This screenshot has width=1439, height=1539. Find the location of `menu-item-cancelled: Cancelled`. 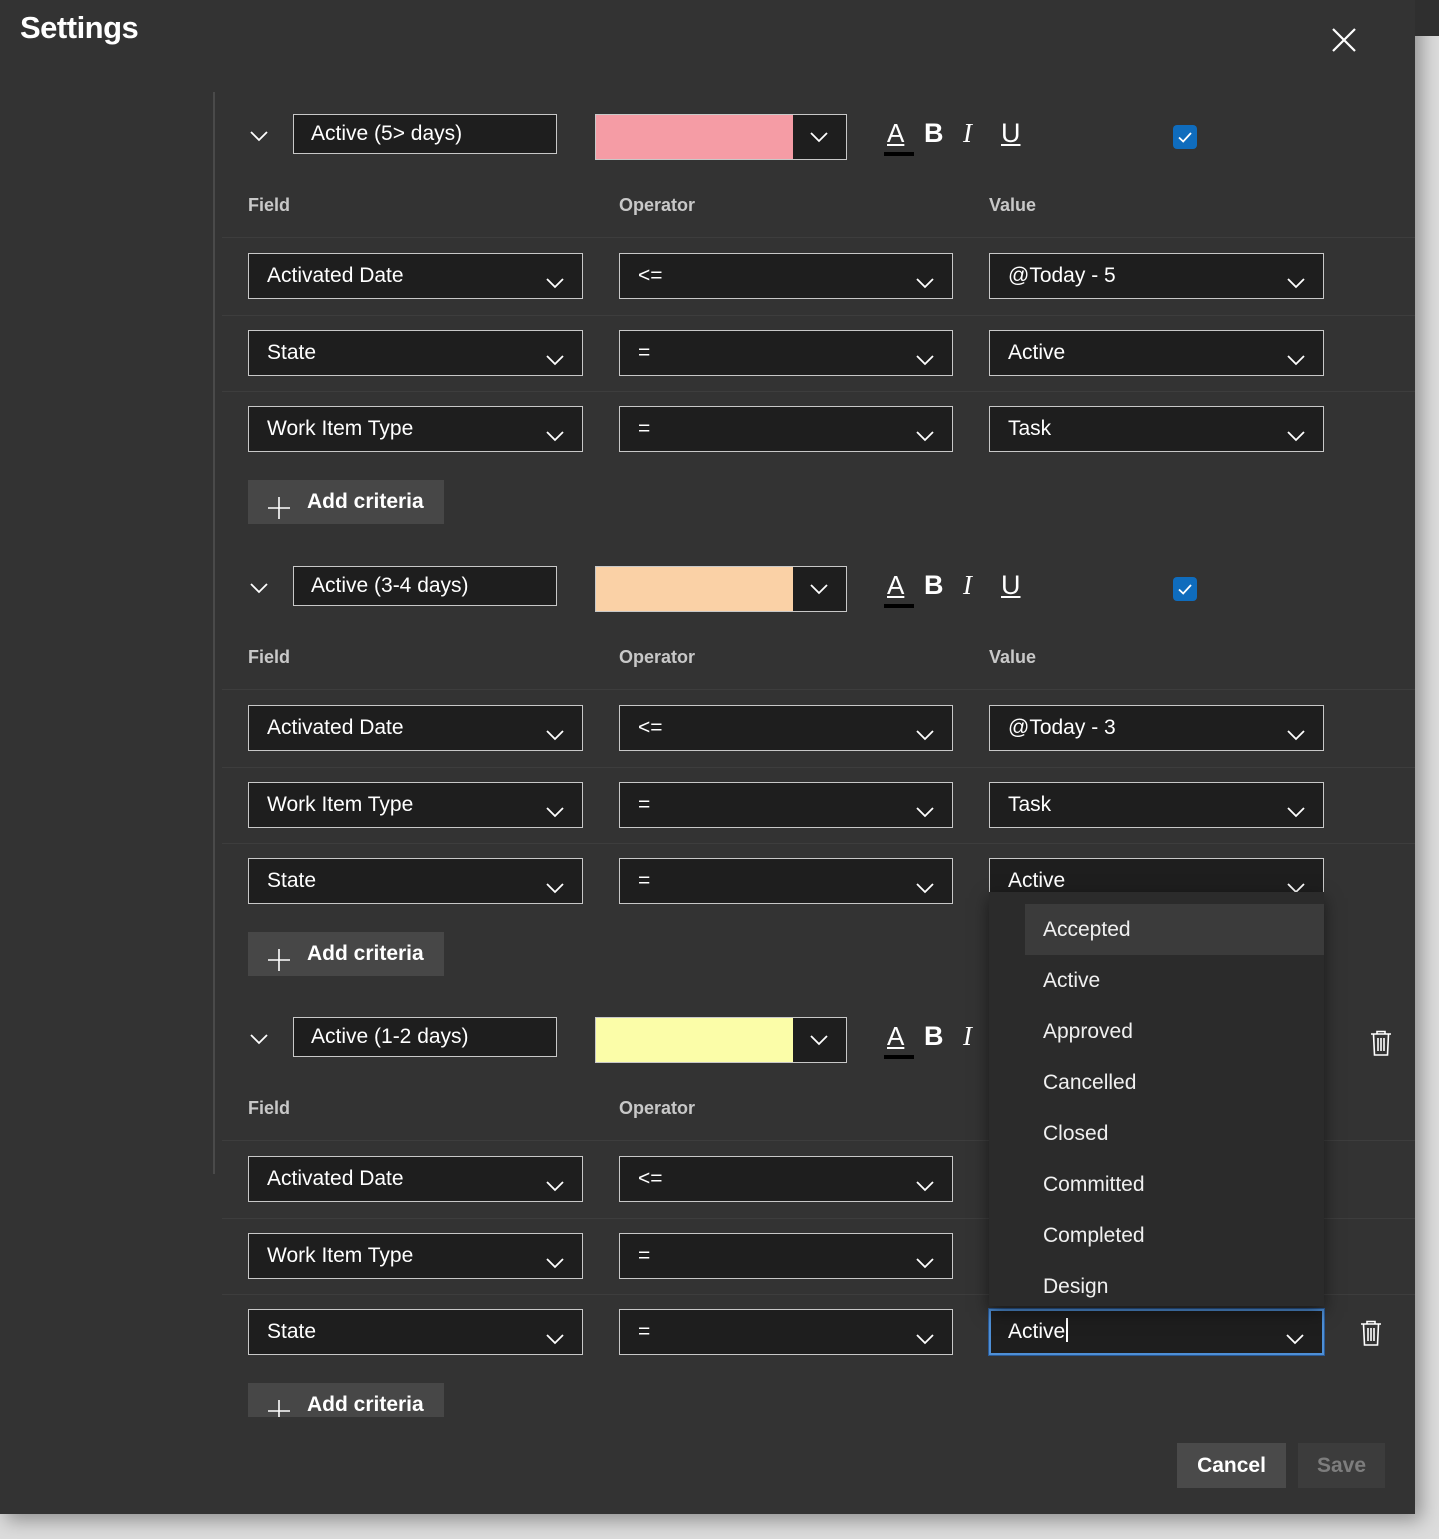

menu-item-cancelled: Cancelled is located at coordinates (1174, 1082).